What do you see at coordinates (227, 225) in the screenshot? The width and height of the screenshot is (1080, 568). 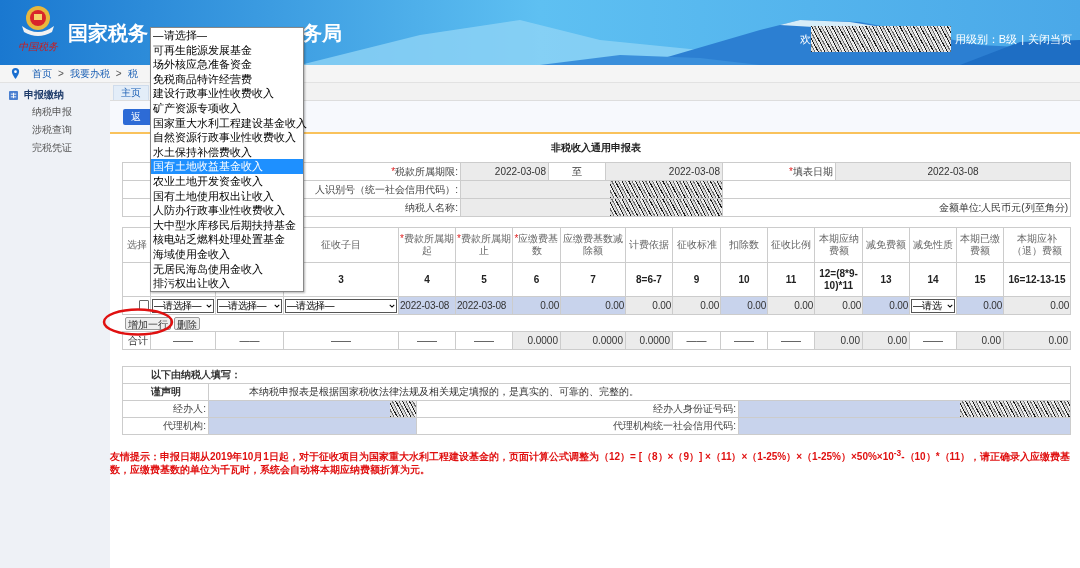 I see `dropdown-option: 大中型水库移民后期扶持基金` at bounding box center [227, 225].